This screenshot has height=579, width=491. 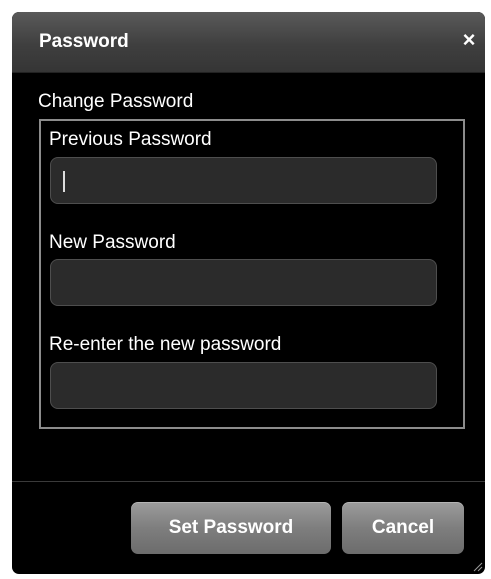 I want to click on new-password-input, so click(x=243, y=282).